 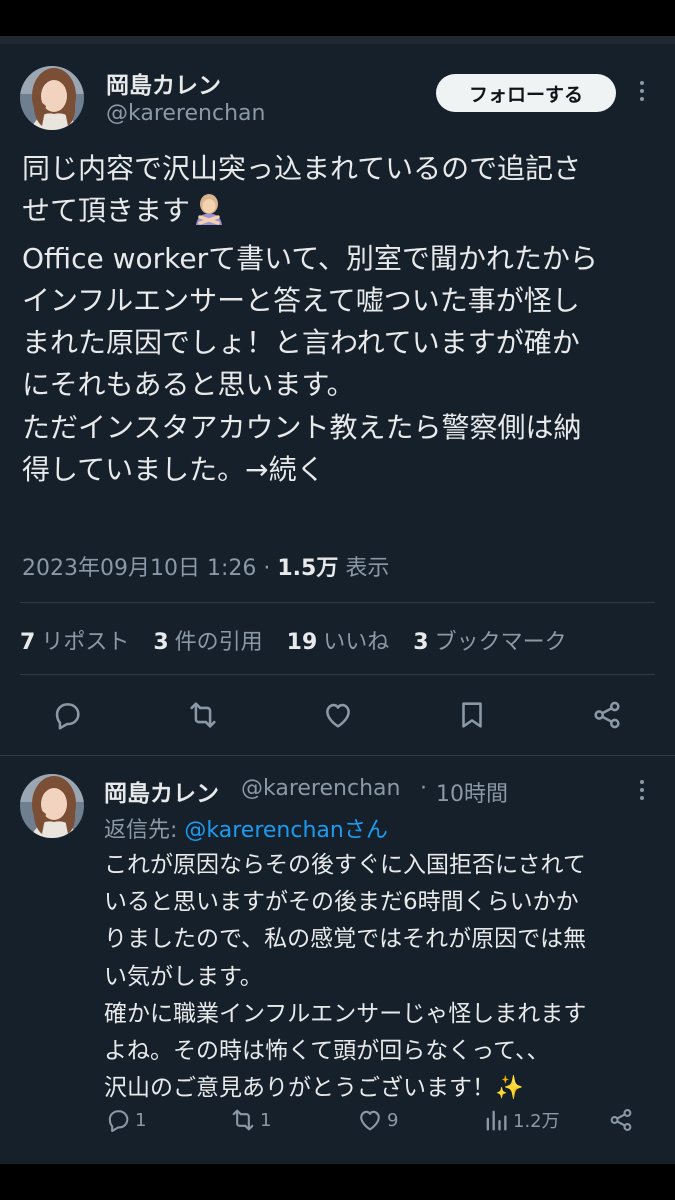 What do you see at coordinates (337, 755) in the screenshot?
I see `tweet-separator` at bounding box center [337, 755].